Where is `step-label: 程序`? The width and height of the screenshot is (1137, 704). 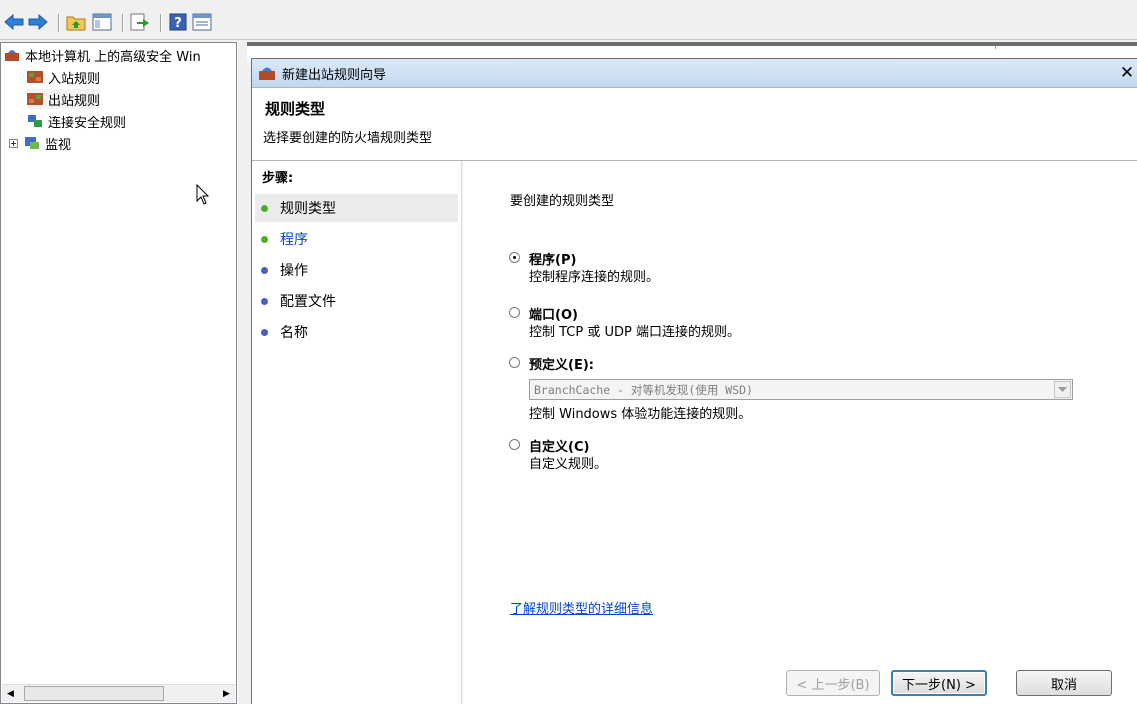 step-label: 程序 is located at coordinates (294, 239).